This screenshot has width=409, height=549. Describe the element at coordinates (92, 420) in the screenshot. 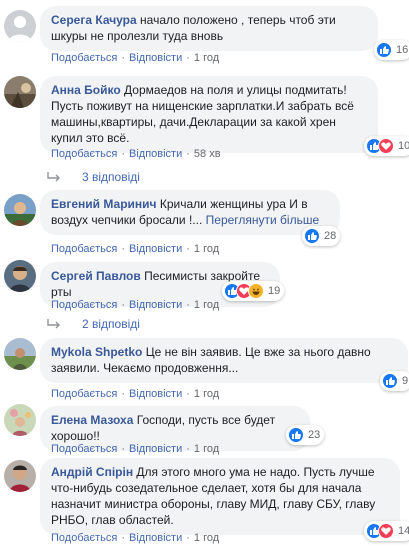

I see `comment-author: Елена Мазоха` at that location.